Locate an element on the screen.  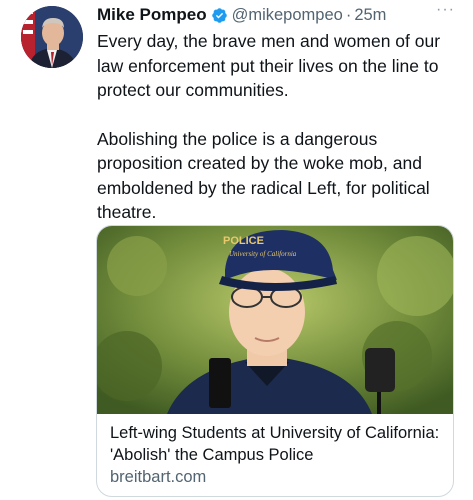
author-name: Mike Pompeo is located at coordinates (152, 15).